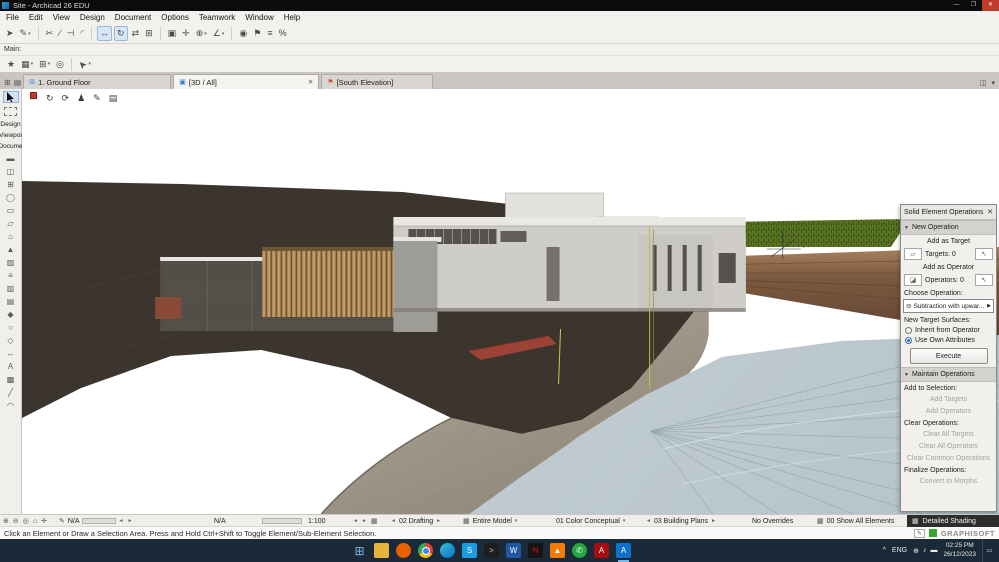 The width and height of the screenshot is (999, 562). I want to click on tab-menu-icon: ▾, so click(993, 83).